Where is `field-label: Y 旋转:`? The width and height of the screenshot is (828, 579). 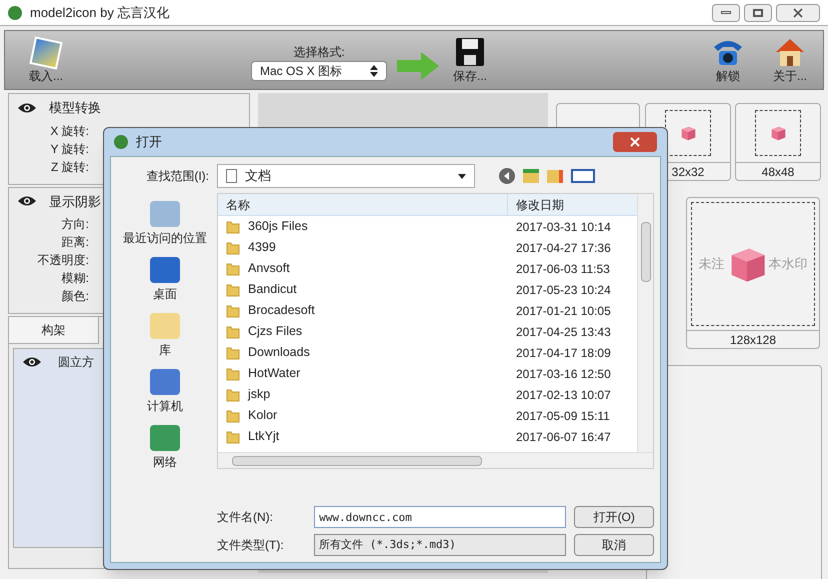
field-label: Y 旋转: is located at coordinates (69, 149).